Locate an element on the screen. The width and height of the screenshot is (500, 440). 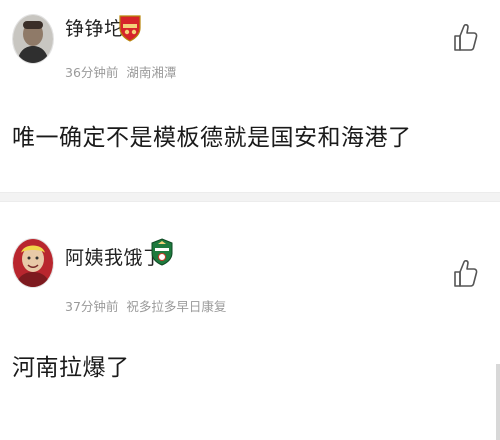
comment-meta: 36分钟前 湖南湘潭 is located at coordinates (120, 71).